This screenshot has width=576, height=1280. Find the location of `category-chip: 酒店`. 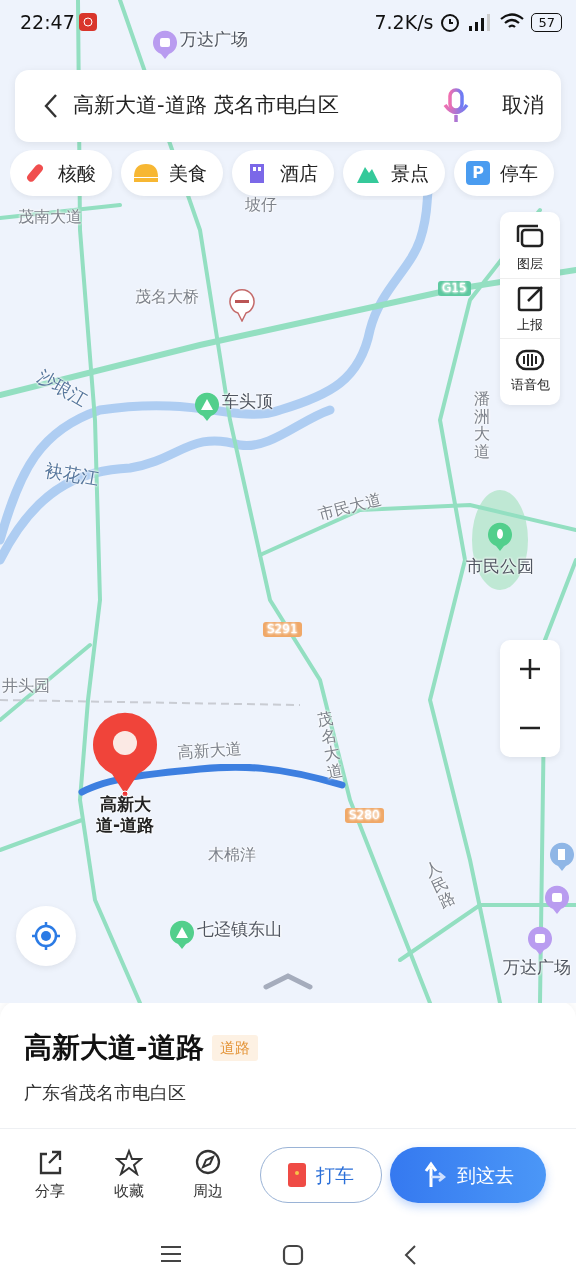

category-chip: 酒店 is located at coordinates (283, 173).